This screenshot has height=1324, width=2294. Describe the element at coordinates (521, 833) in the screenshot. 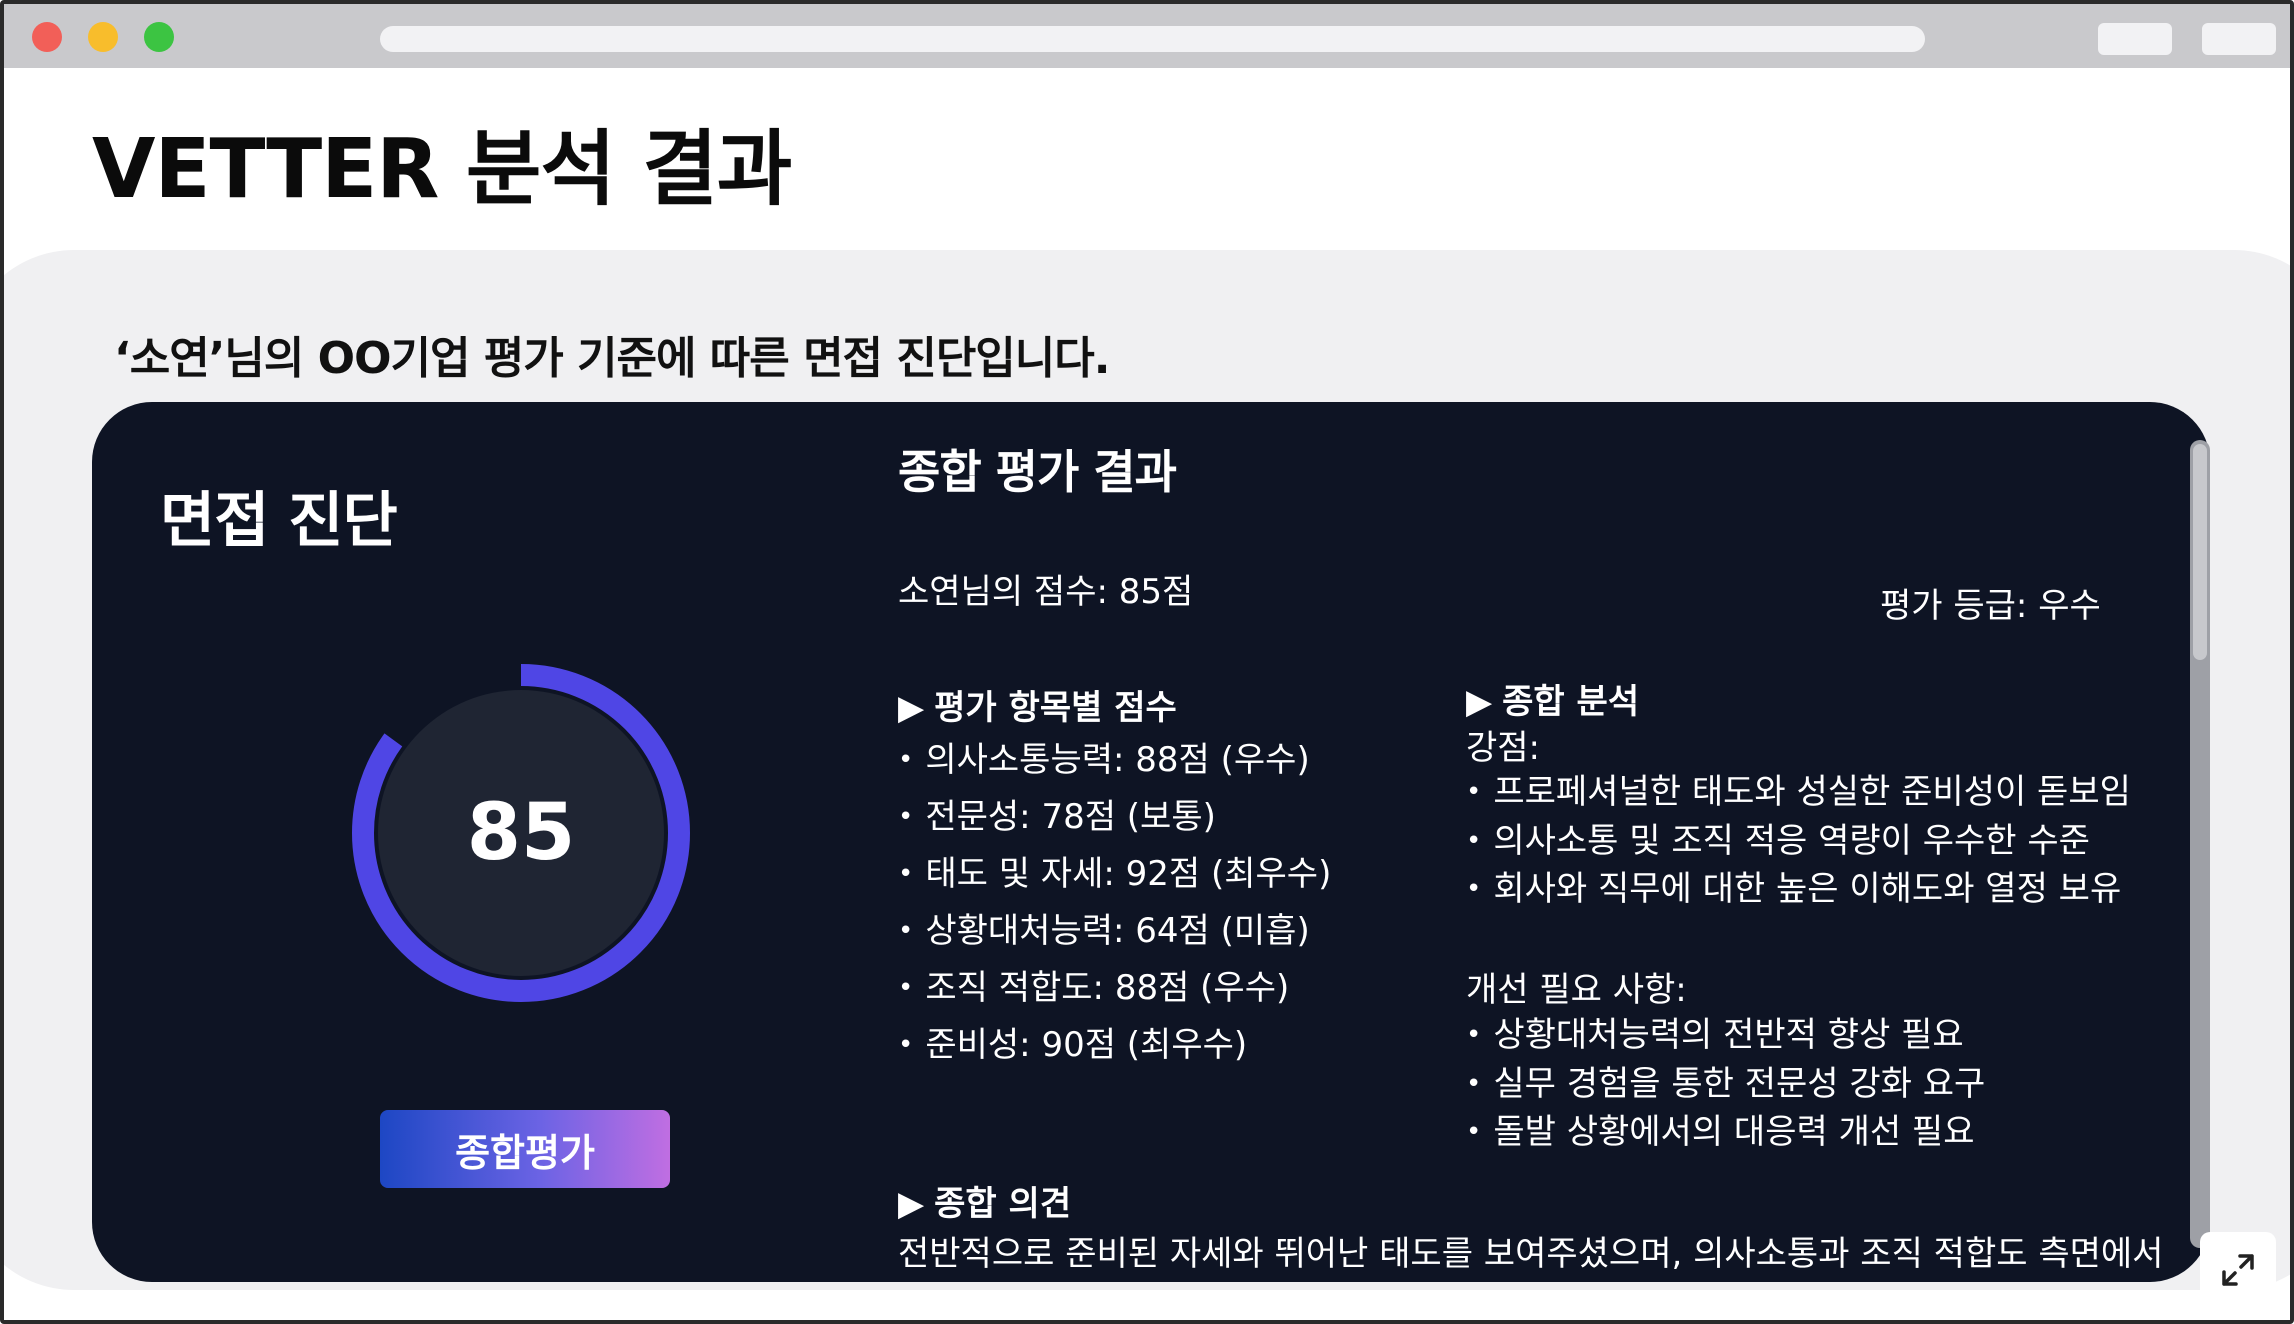

I see `gauge-score: 85` at that location.